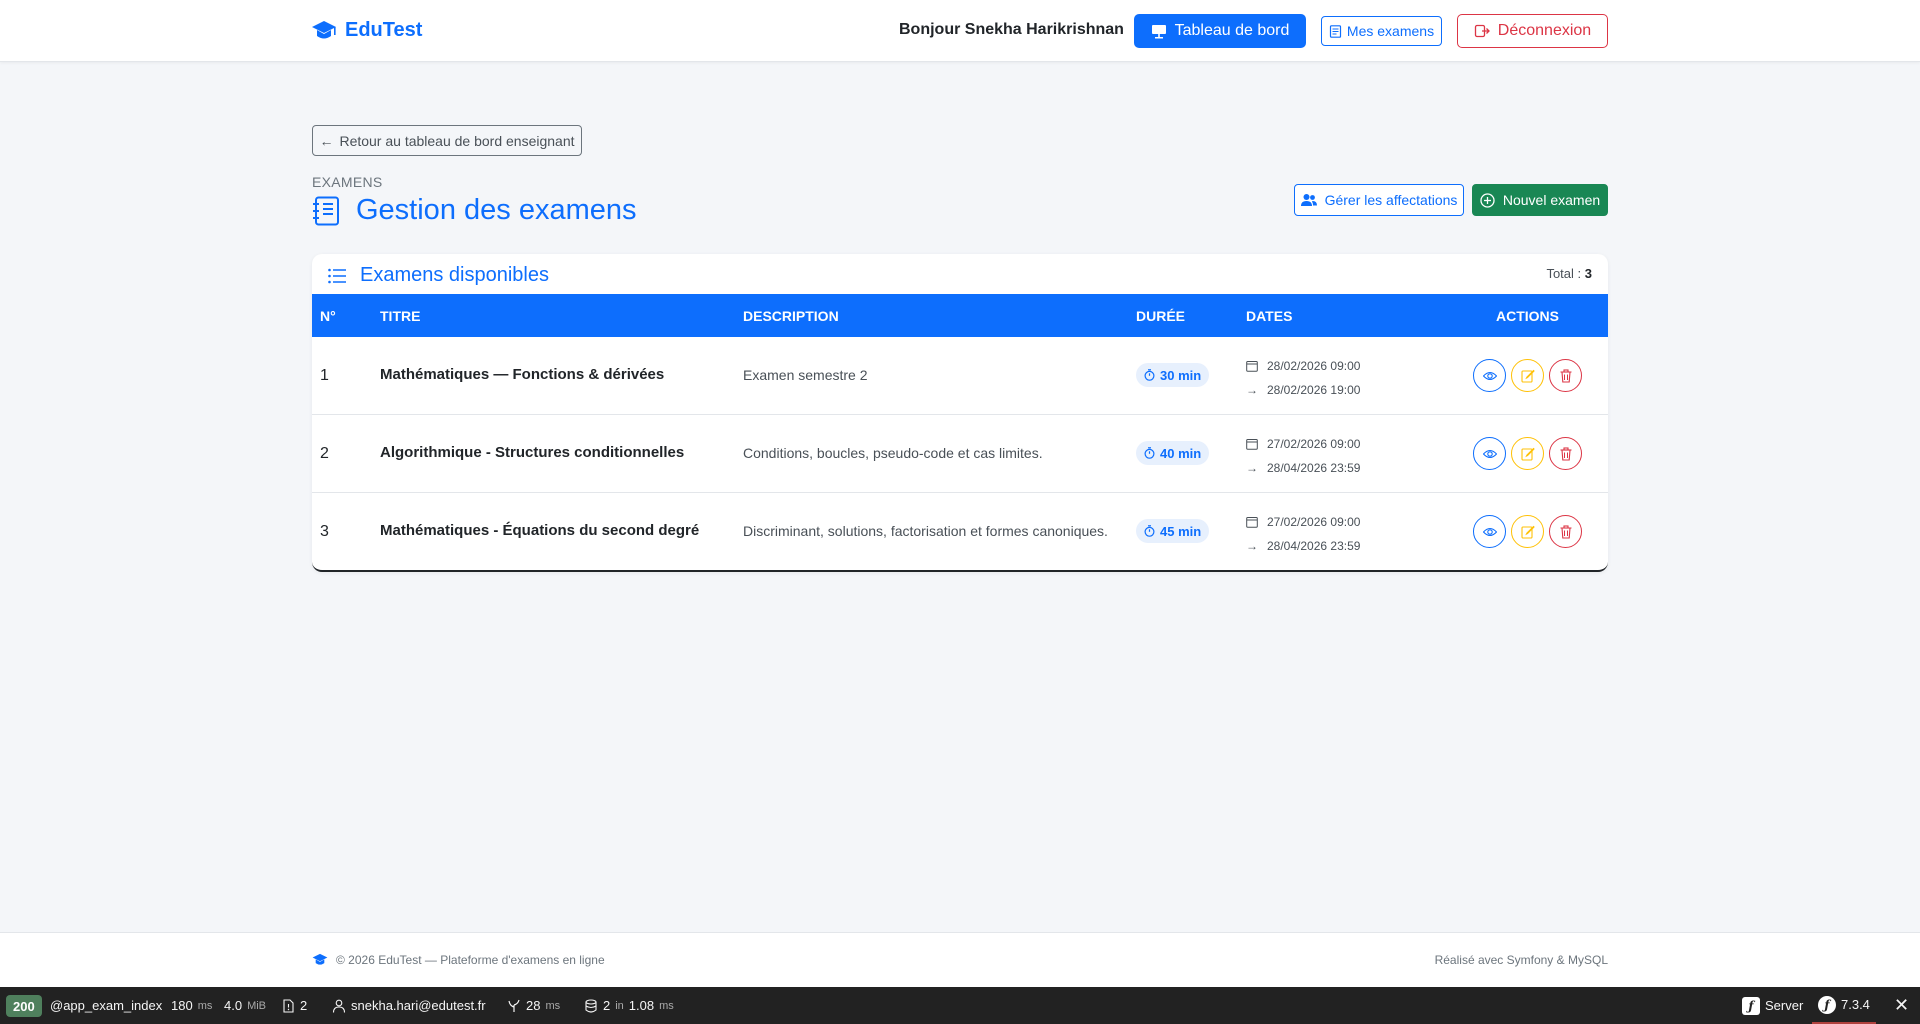 Image resolution: width=1920 pixels, height=1024 pixels. What do you see at coordinates (288, 1005) in the screenshot?
I see `file-icon` at bounding box center [288, 1005].